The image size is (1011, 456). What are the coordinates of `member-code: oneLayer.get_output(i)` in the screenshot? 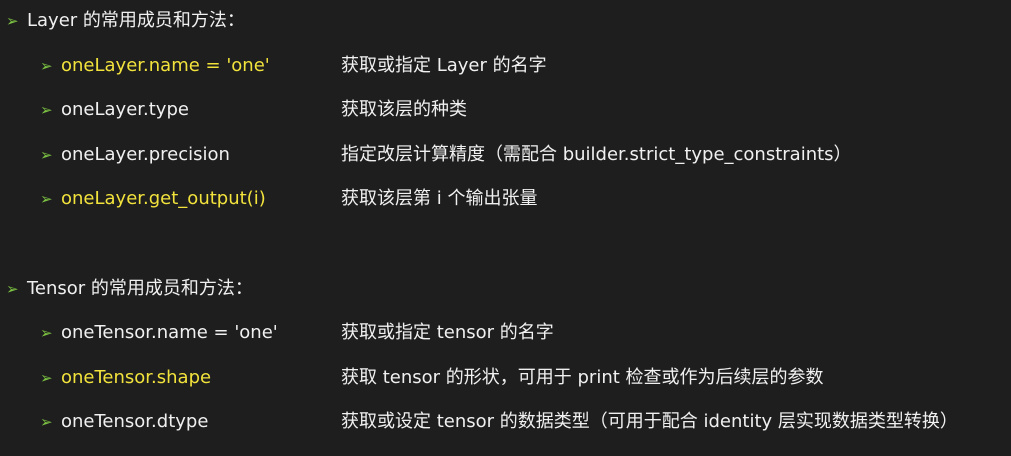 It's located at (163, 198).